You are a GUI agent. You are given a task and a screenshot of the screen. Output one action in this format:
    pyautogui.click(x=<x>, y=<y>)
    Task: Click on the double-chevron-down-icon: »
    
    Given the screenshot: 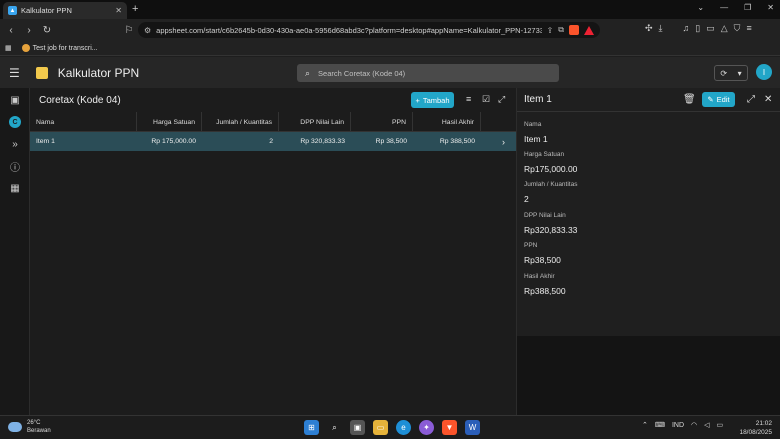 What is the action you would take?
    pyautogui.click(x=15, y=144)
    